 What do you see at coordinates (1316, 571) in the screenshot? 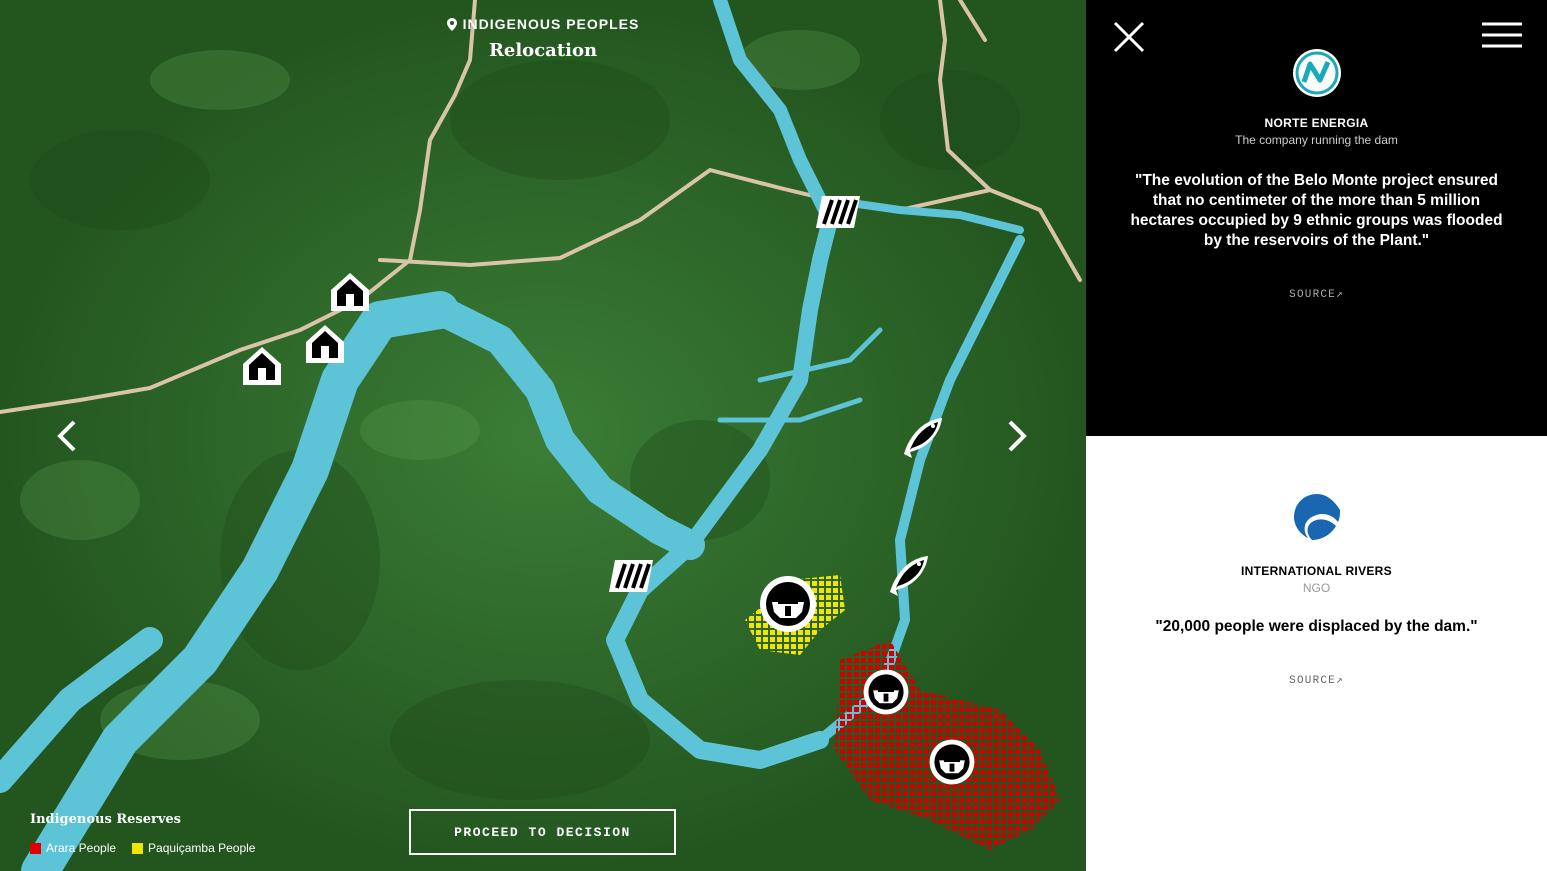
I see `org-name: INTERNATIONAL RIVERS` at bounding box center [1316, 571].